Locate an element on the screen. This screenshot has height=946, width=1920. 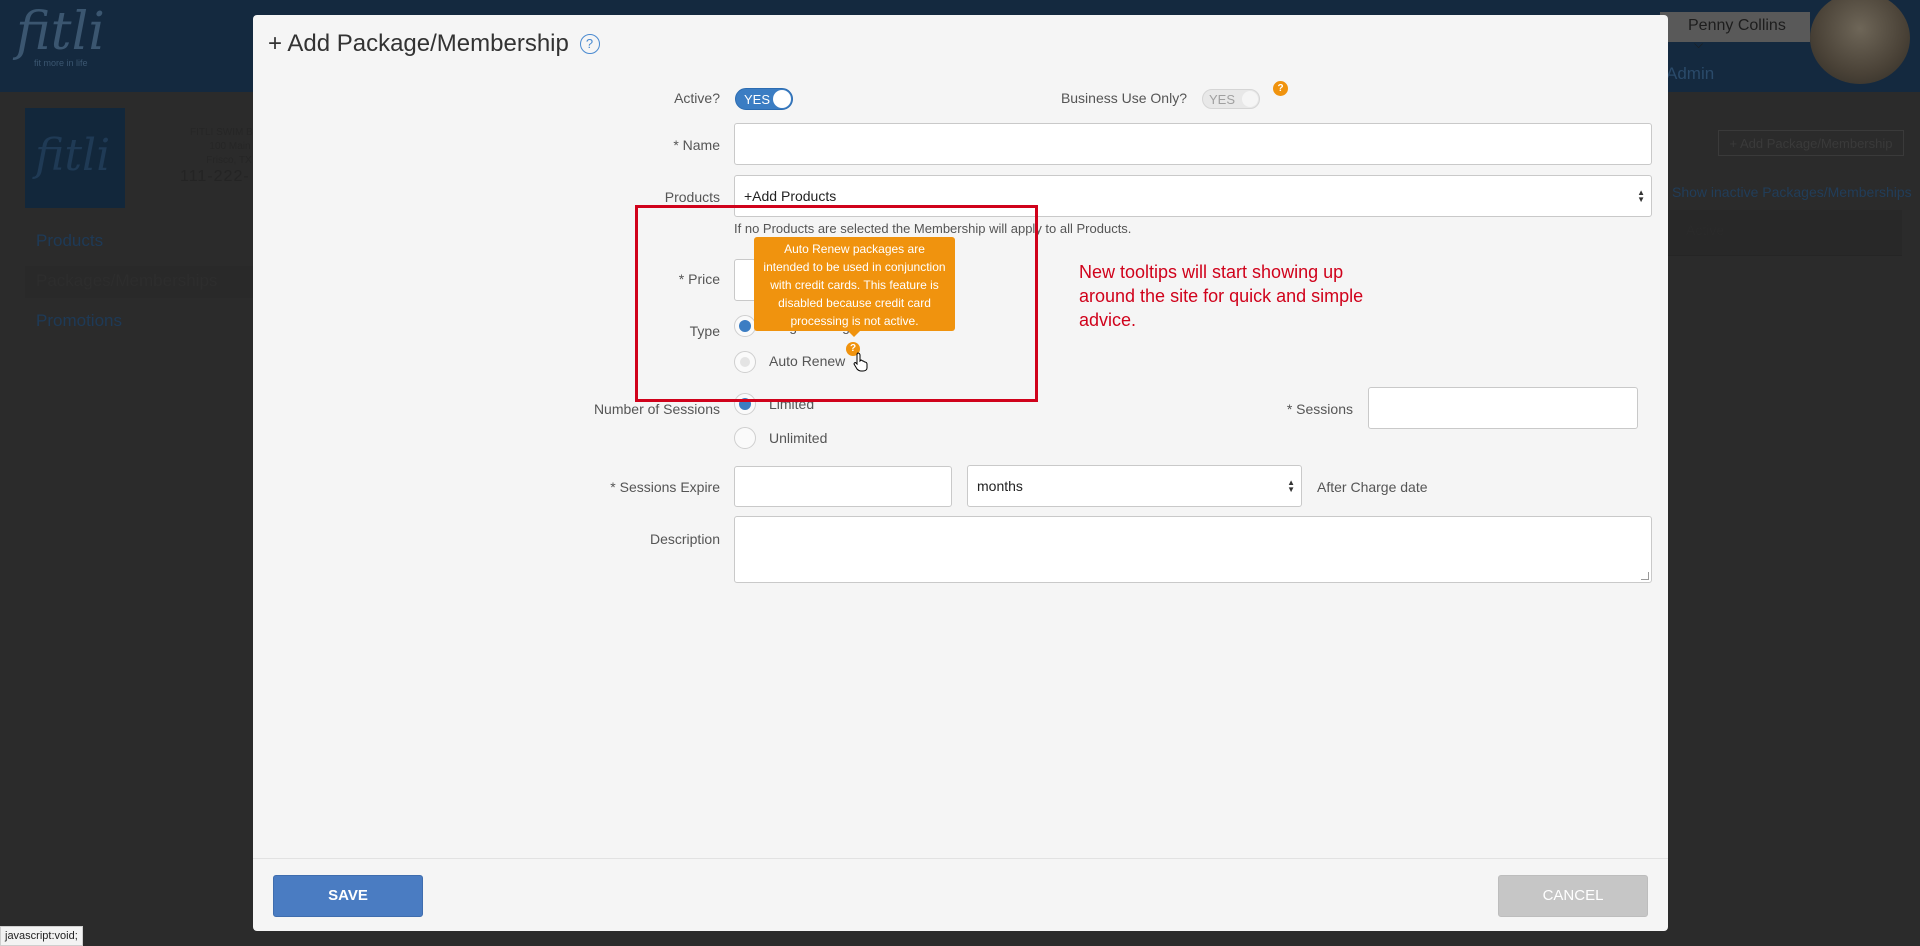
logo-word: fitli is located at coordinates (60, 32).